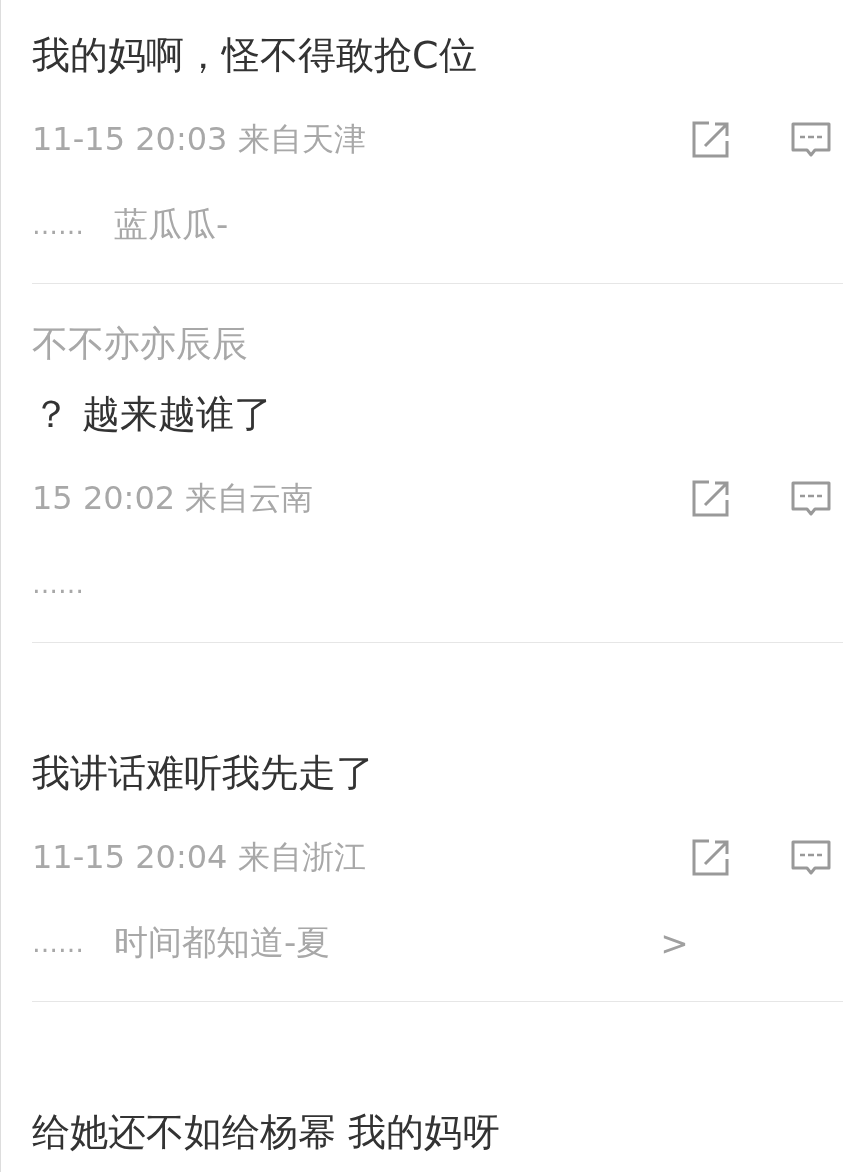 The image size is (843, 1172). I want to click on comment-meta: 11-15 20:04 来自浙江, so click(199, 857).